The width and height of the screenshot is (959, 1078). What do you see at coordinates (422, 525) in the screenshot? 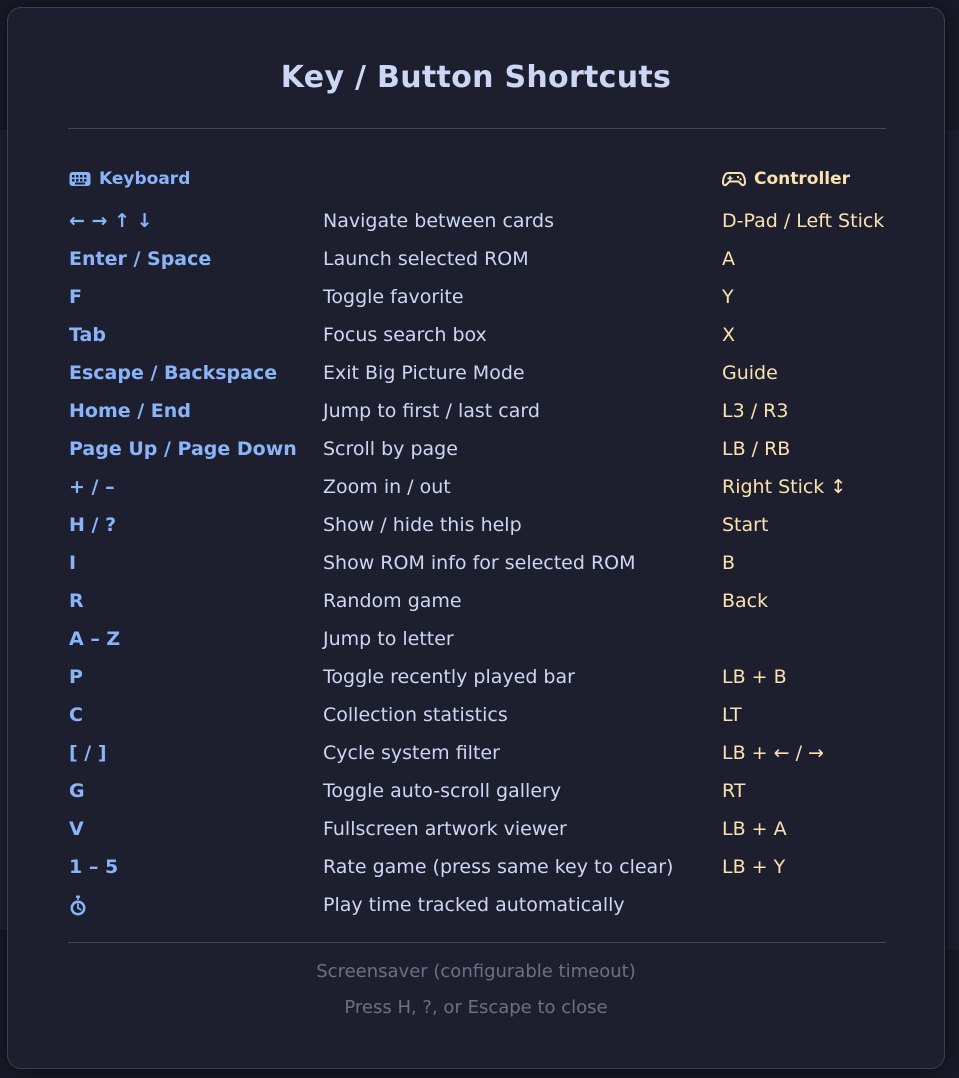
I see `shortcut-description: Show / hide this help` at bounding box center [422, 525].